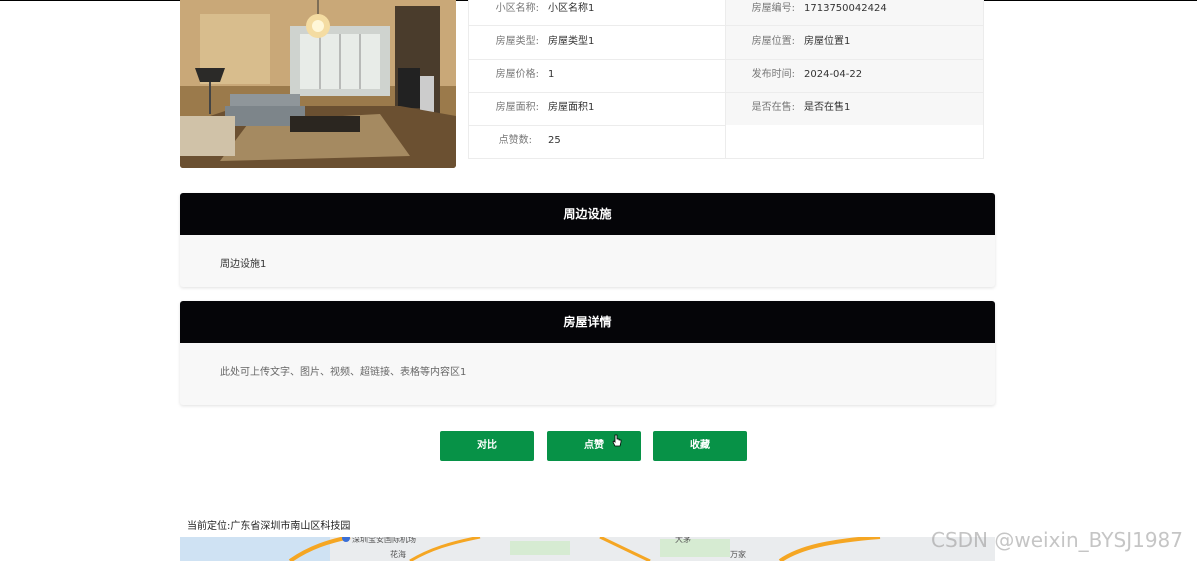  I want to click on details-content: 此处可上传文字、图片、视频、超链接、表格等内容区1, so click(343, 372).